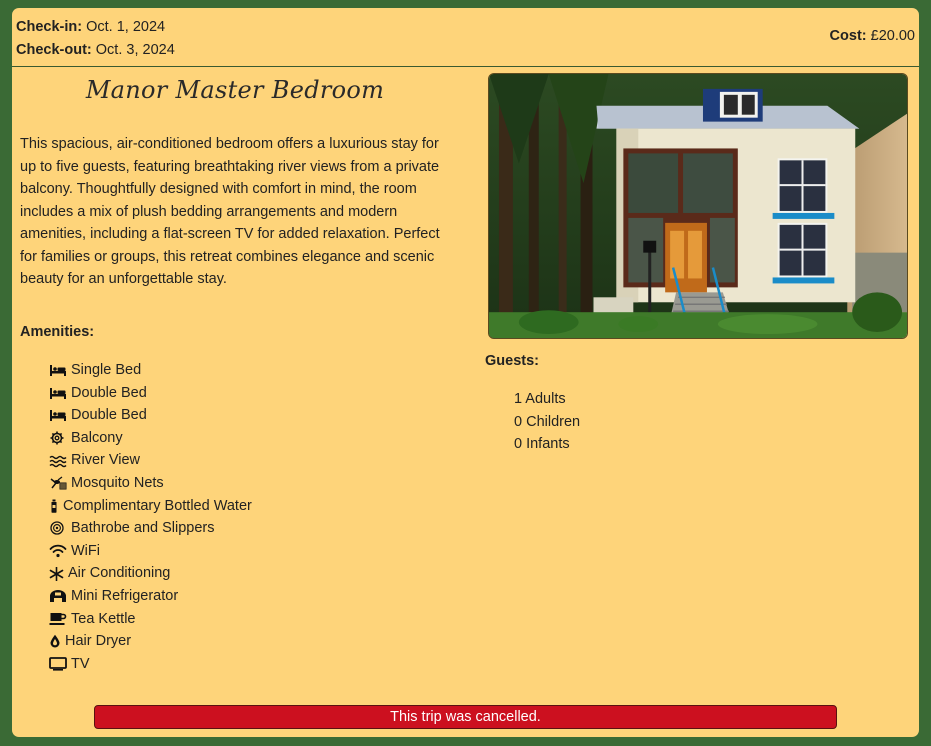 The height and width of the screenshot is (746, 931). Describe the element at coordinates (58, 551) in the screenshot. I see `wifi-icon` at that location.